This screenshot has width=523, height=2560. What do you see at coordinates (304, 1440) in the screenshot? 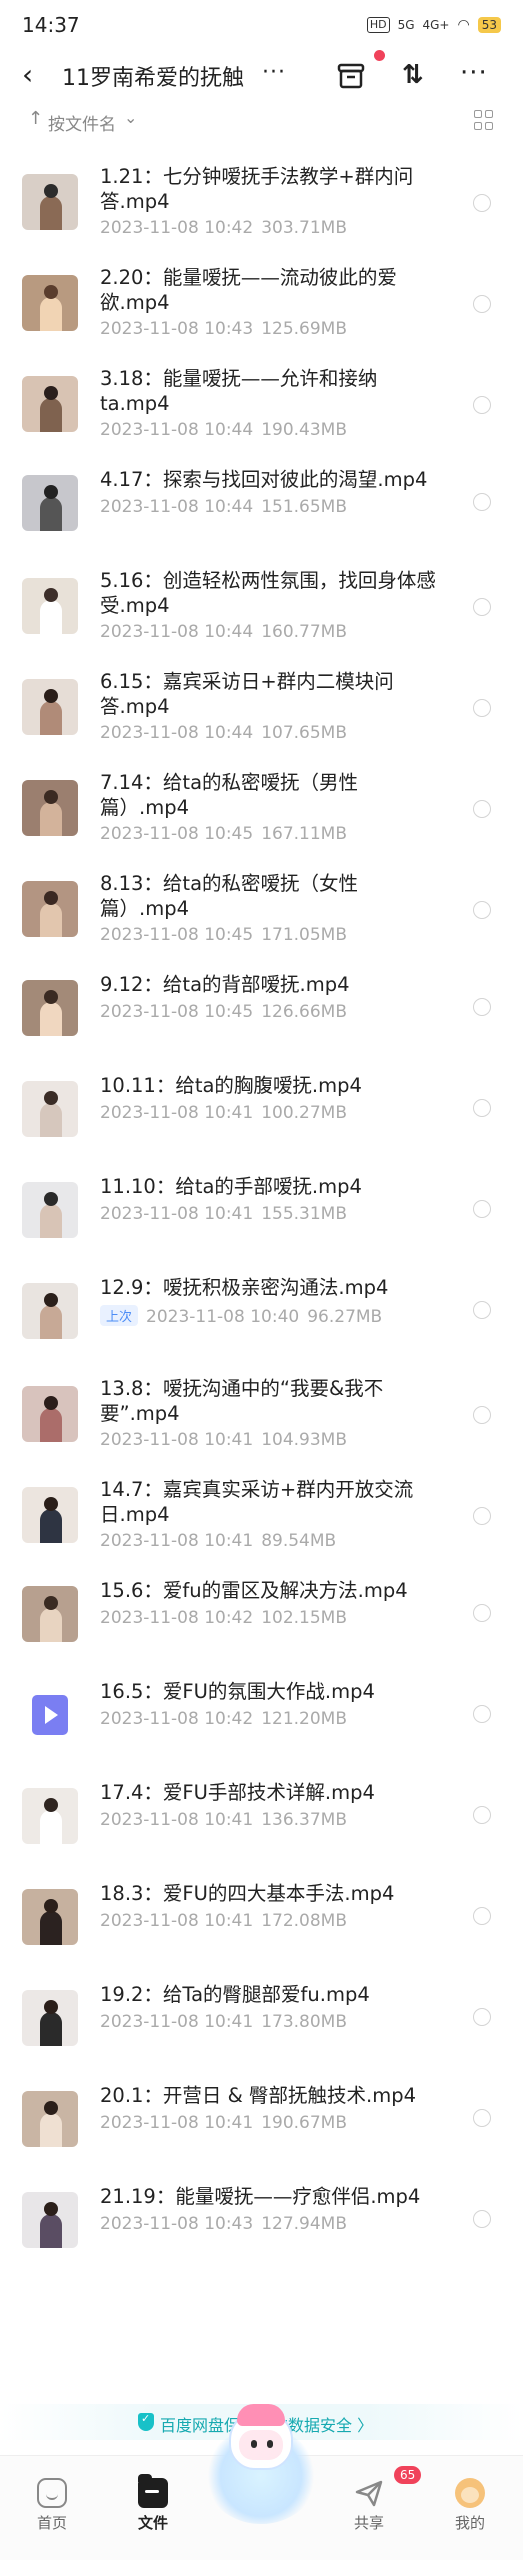
I see `file-size: 104.93MB` at bounding box center [304, 1440].